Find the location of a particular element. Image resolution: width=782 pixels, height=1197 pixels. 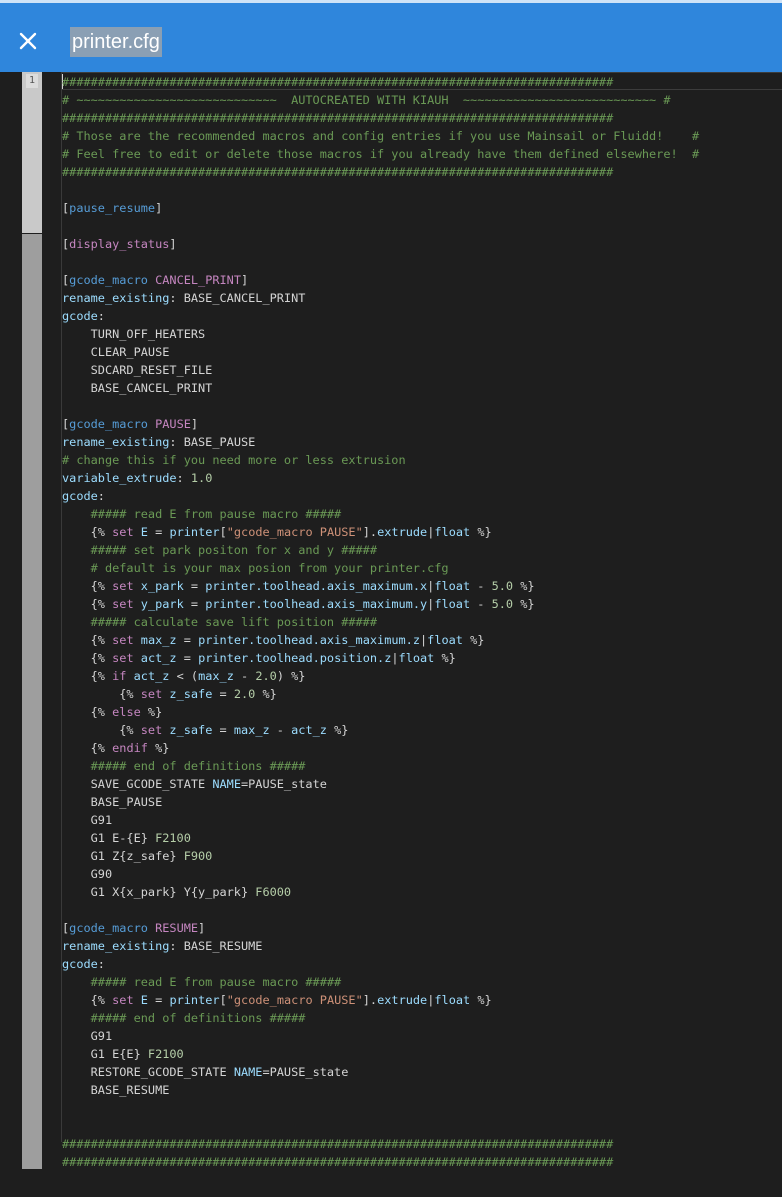

code-line: G1 Z{z_safe} F900 is located at coordinates (380, 856).